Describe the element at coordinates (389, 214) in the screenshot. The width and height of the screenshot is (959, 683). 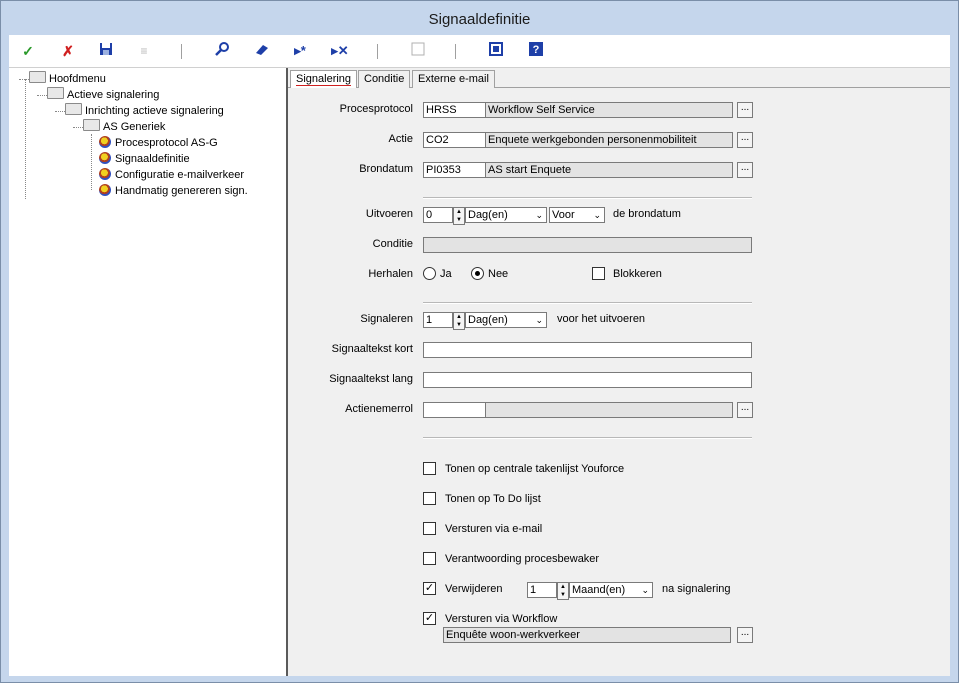
I see `uitvoeren-label: Uitvoeren` at that location.